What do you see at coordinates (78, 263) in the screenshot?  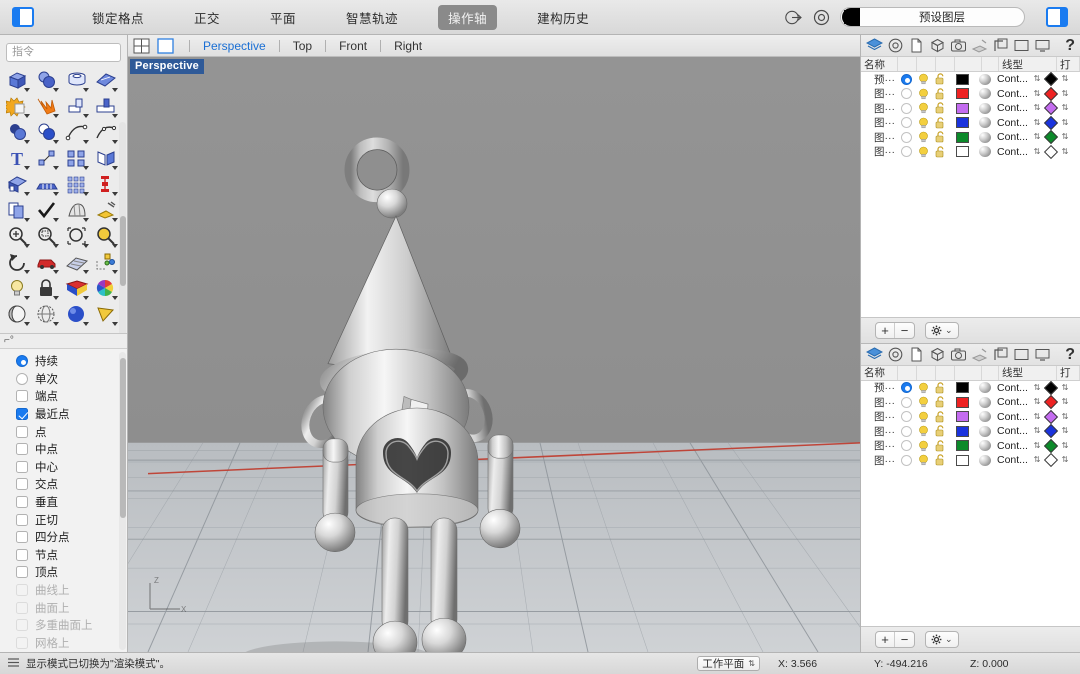 I see `plane-grid-tool-icon` at bounding box center [78, 263].